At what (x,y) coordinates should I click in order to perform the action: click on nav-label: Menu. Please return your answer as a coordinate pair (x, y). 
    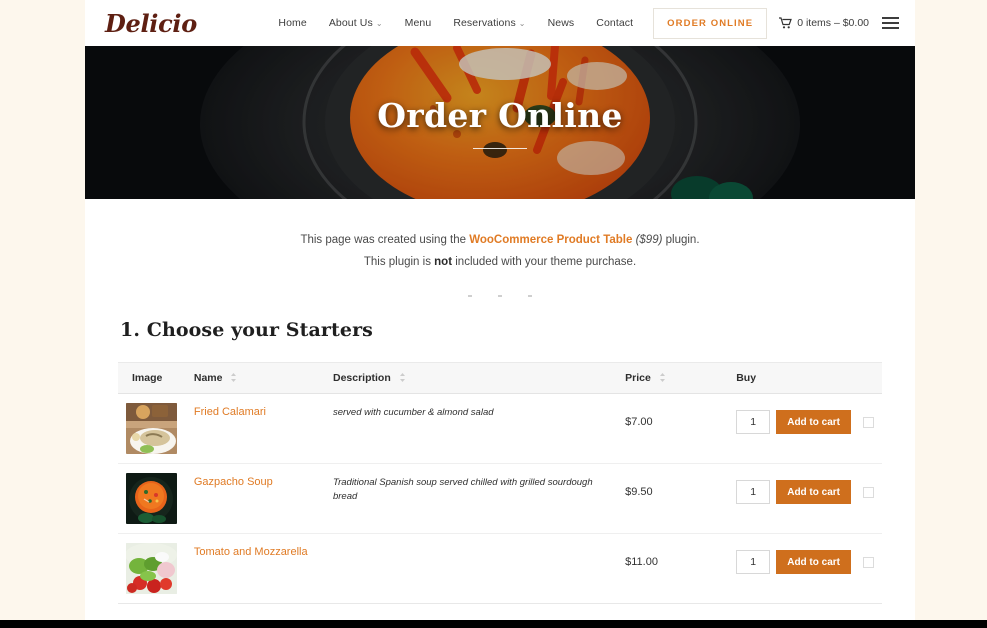
    Looking at the image, I should click on (418, 23).